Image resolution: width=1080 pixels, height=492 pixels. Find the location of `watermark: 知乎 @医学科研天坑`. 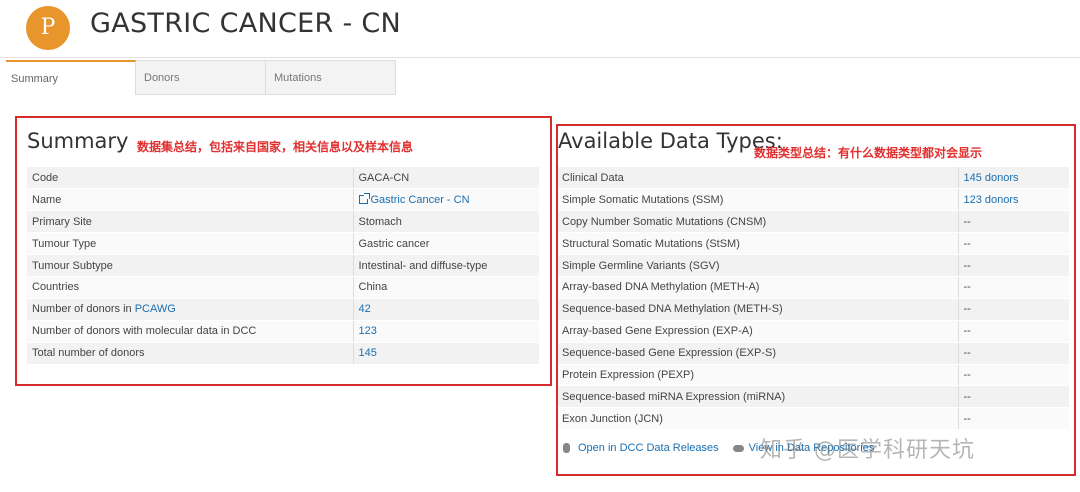

watermark: 知乎 @医学科研天坑 is located at coordinates (867, 450).